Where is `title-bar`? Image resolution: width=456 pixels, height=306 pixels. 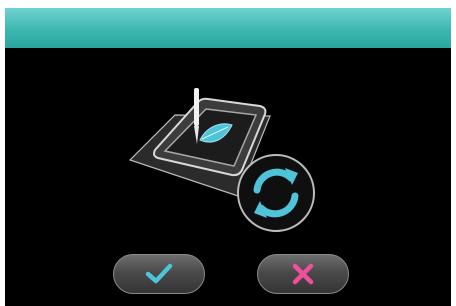
title-bar is located at coordinates (228, 28).